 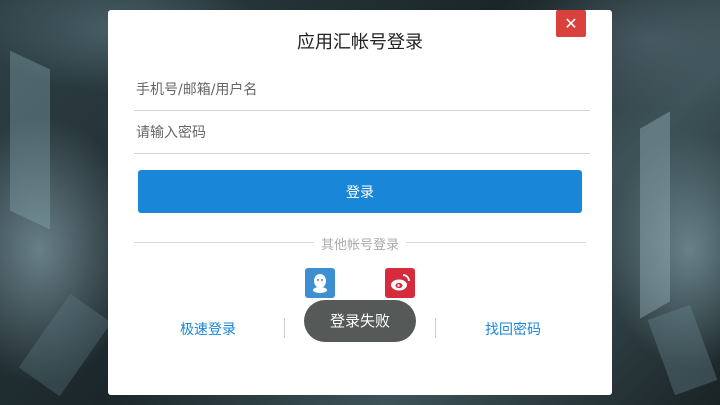 I want to click on login-failed-toast: 登录失败, so click(x=360, y=321).